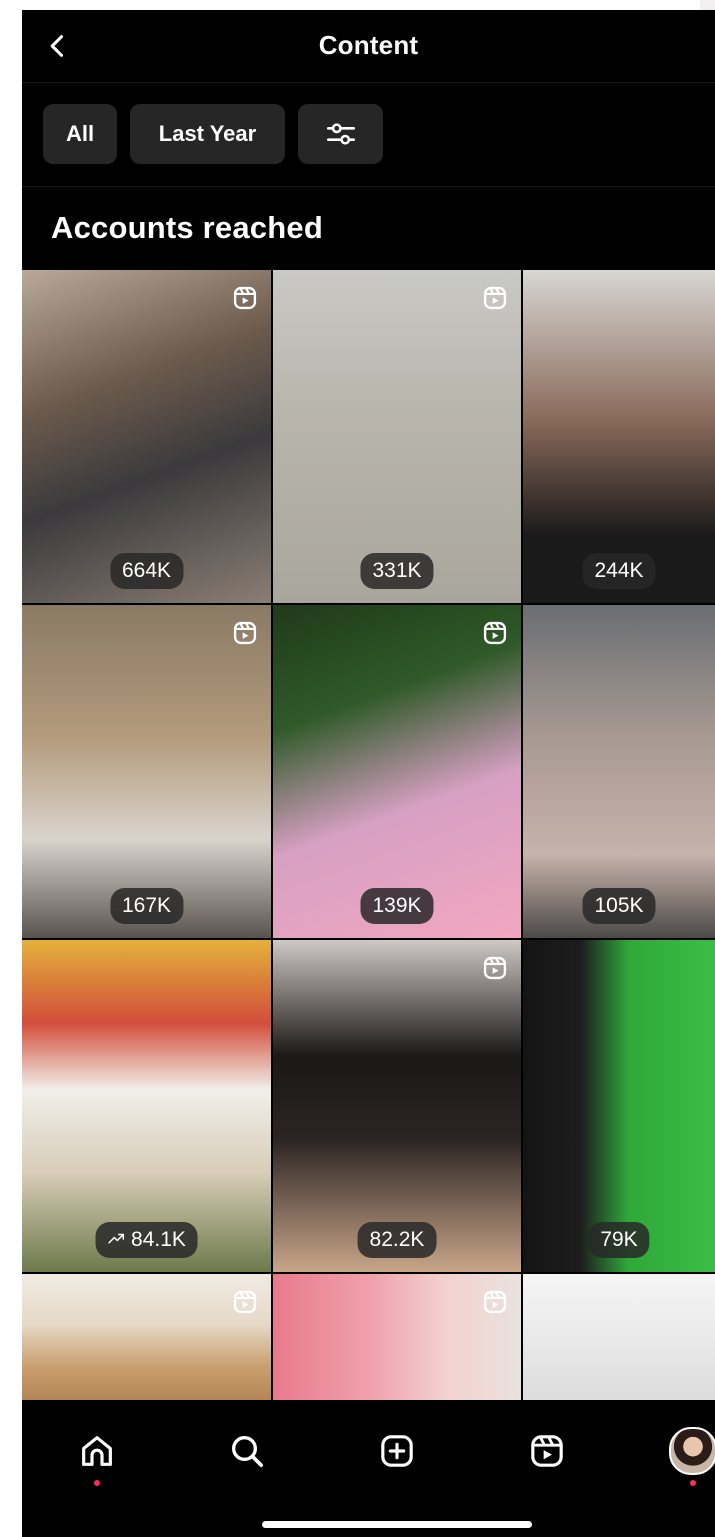 The image size is (715, 1537). What do you see at coordinates (693, 1483) in the screenshot?
I see `profile-notification-dot` at bounding box center [693, 1483].